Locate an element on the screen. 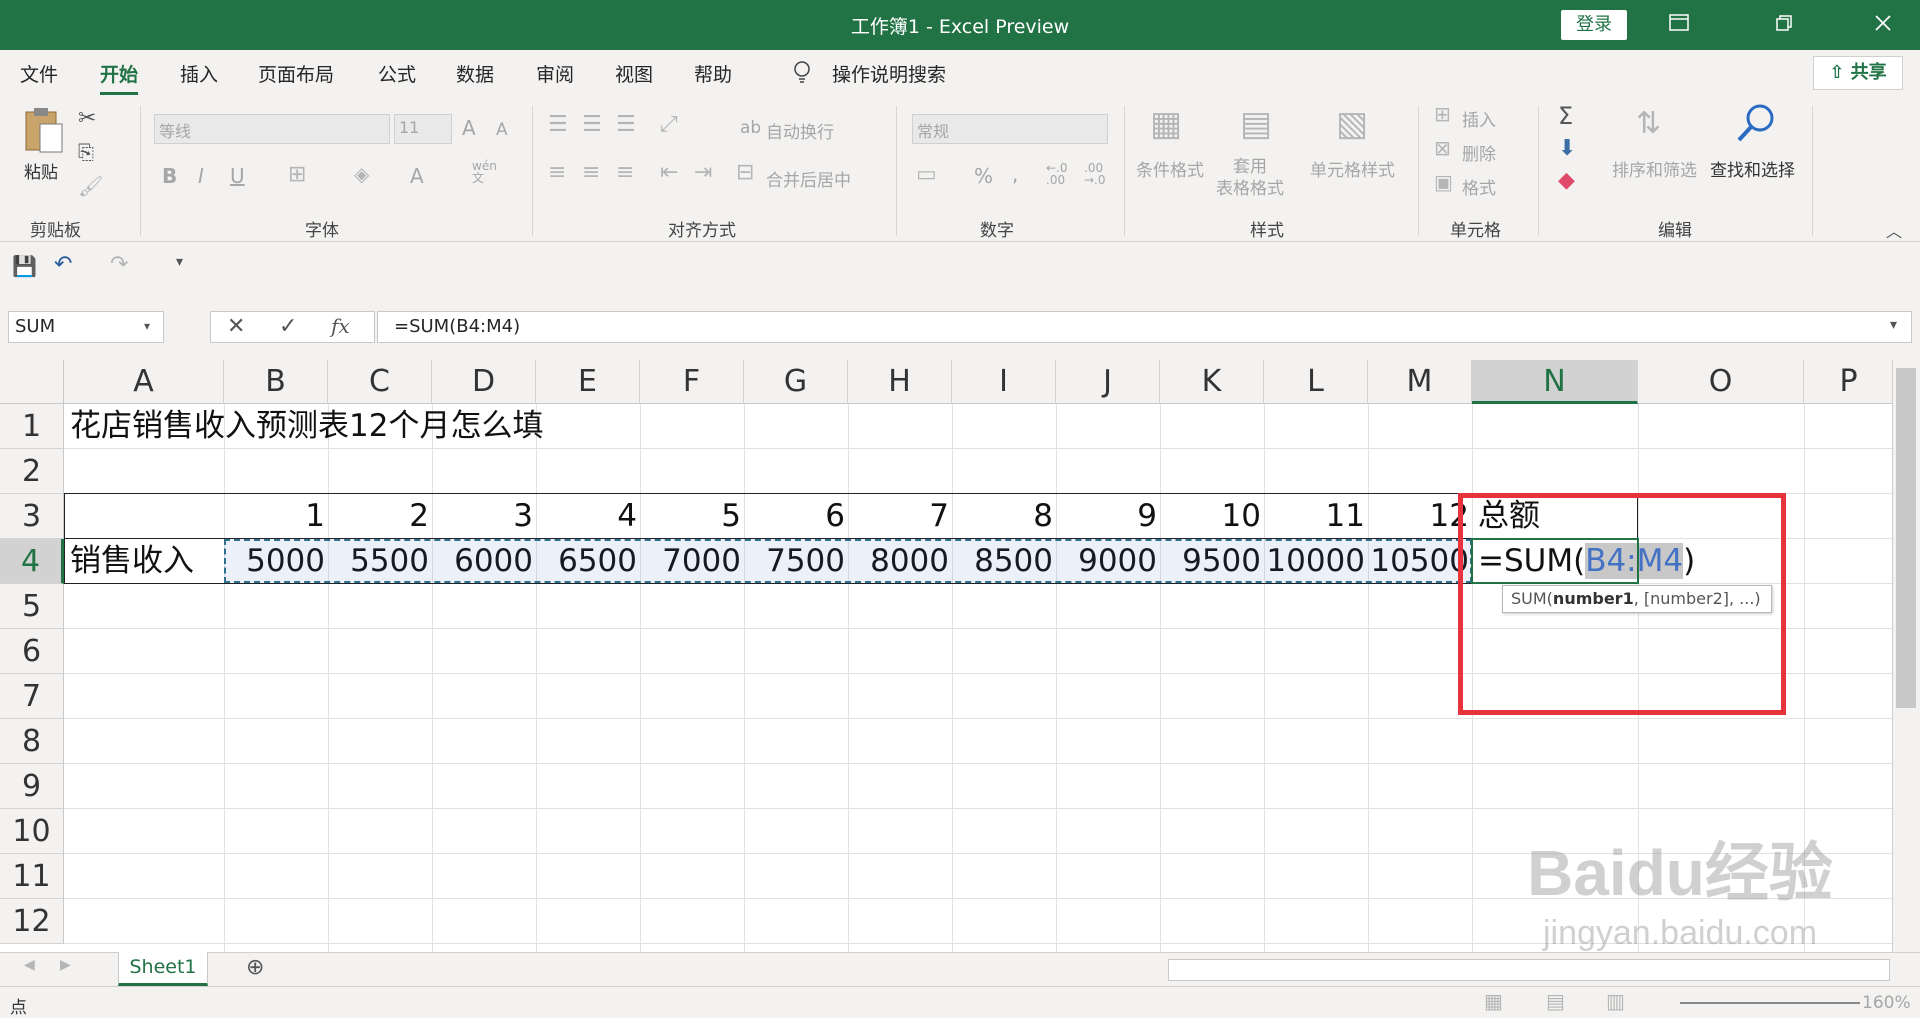 The height and width of the screenshot is (1018, 1920). align-right-icon: ≡ is located at coordinates (625, 172).